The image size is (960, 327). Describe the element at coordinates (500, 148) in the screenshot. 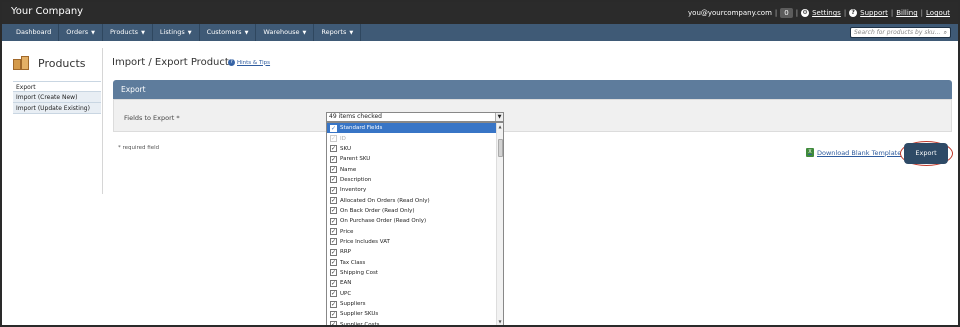

I see `scroll-thumb` at that location.